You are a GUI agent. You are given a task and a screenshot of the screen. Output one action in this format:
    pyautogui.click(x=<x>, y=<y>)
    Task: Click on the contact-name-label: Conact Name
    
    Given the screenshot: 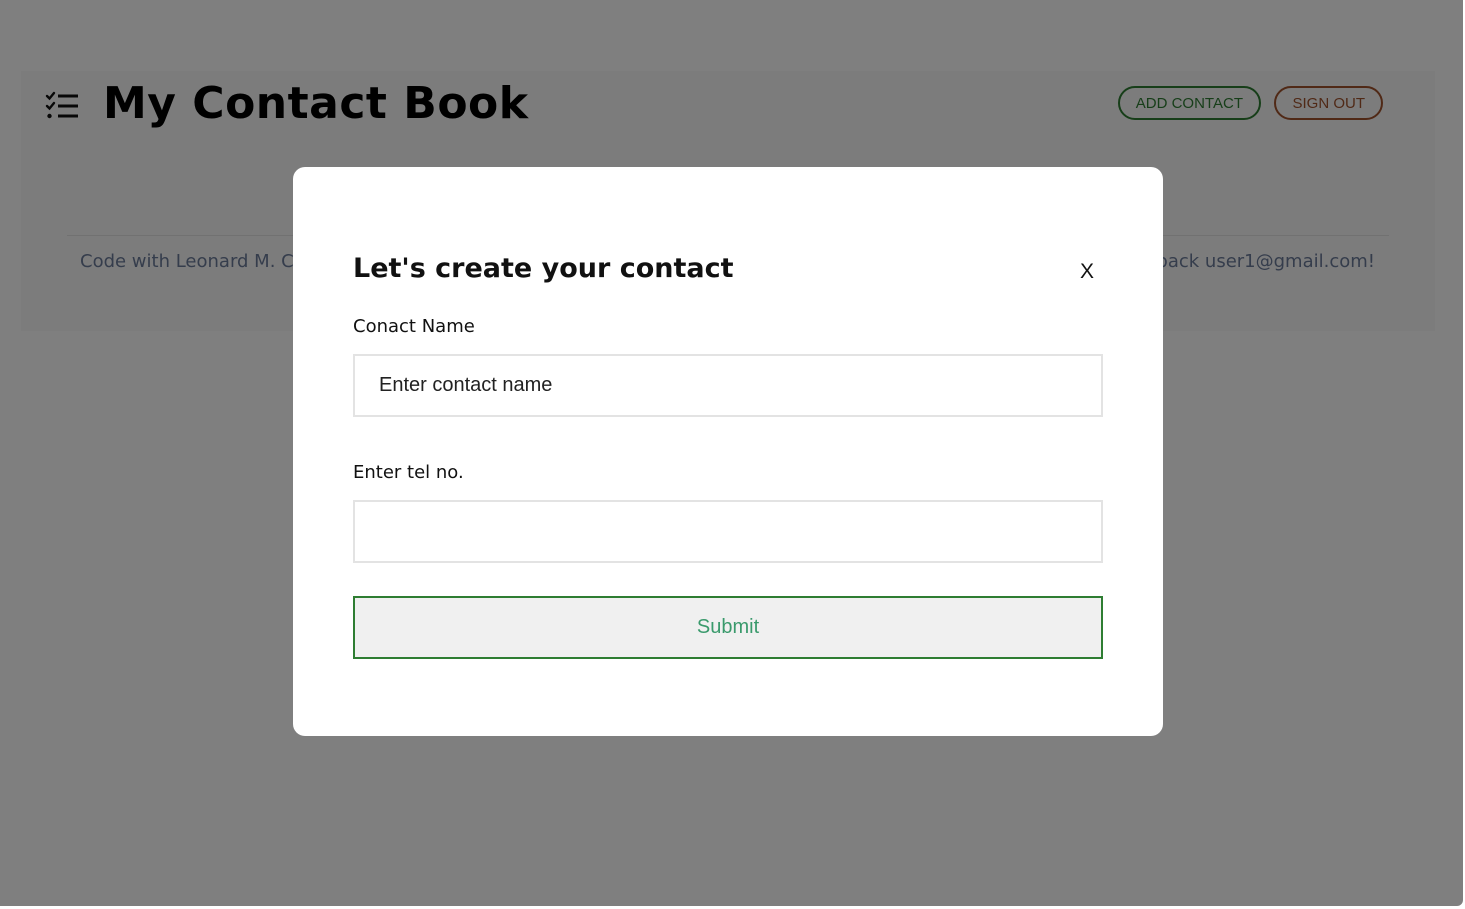 What is the action you would take?
    pyautogui.click(x=414, y=326)
    